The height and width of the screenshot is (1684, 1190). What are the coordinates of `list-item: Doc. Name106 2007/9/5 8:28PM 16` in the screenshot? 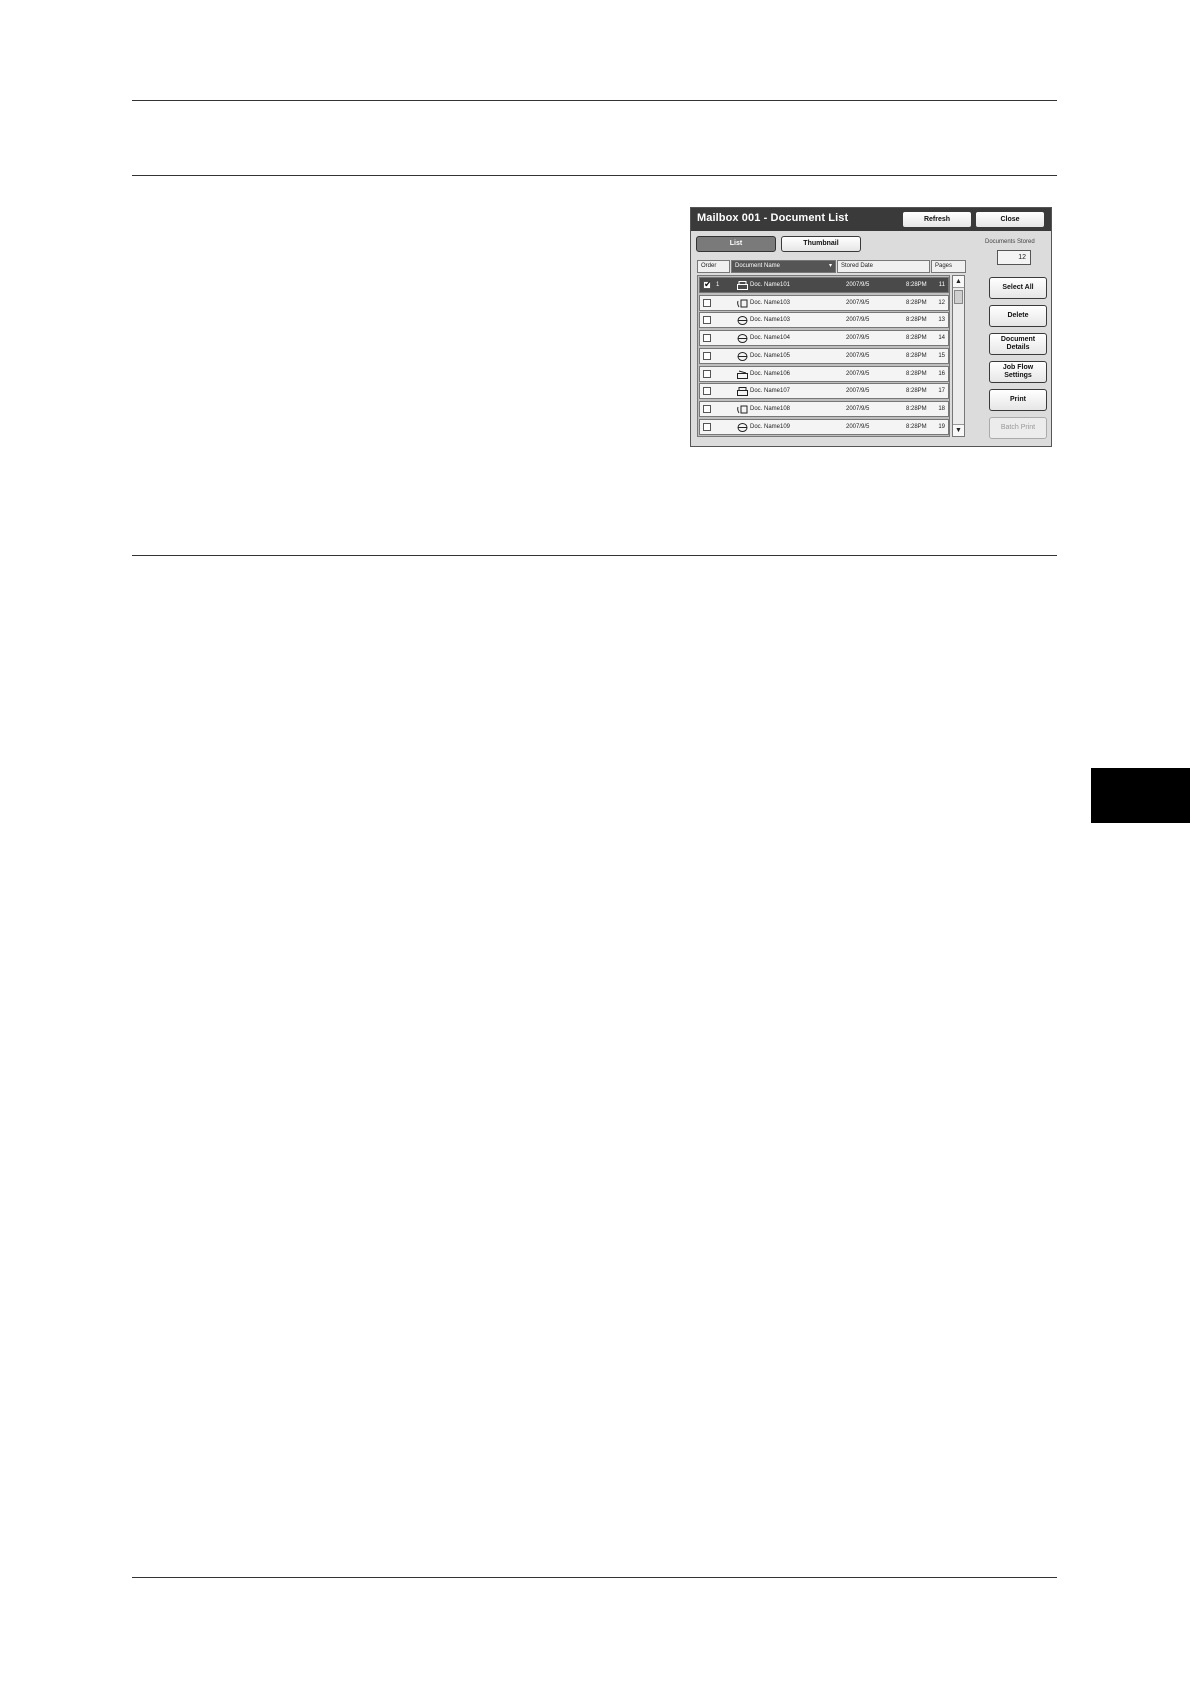 It's located at (824, 373).